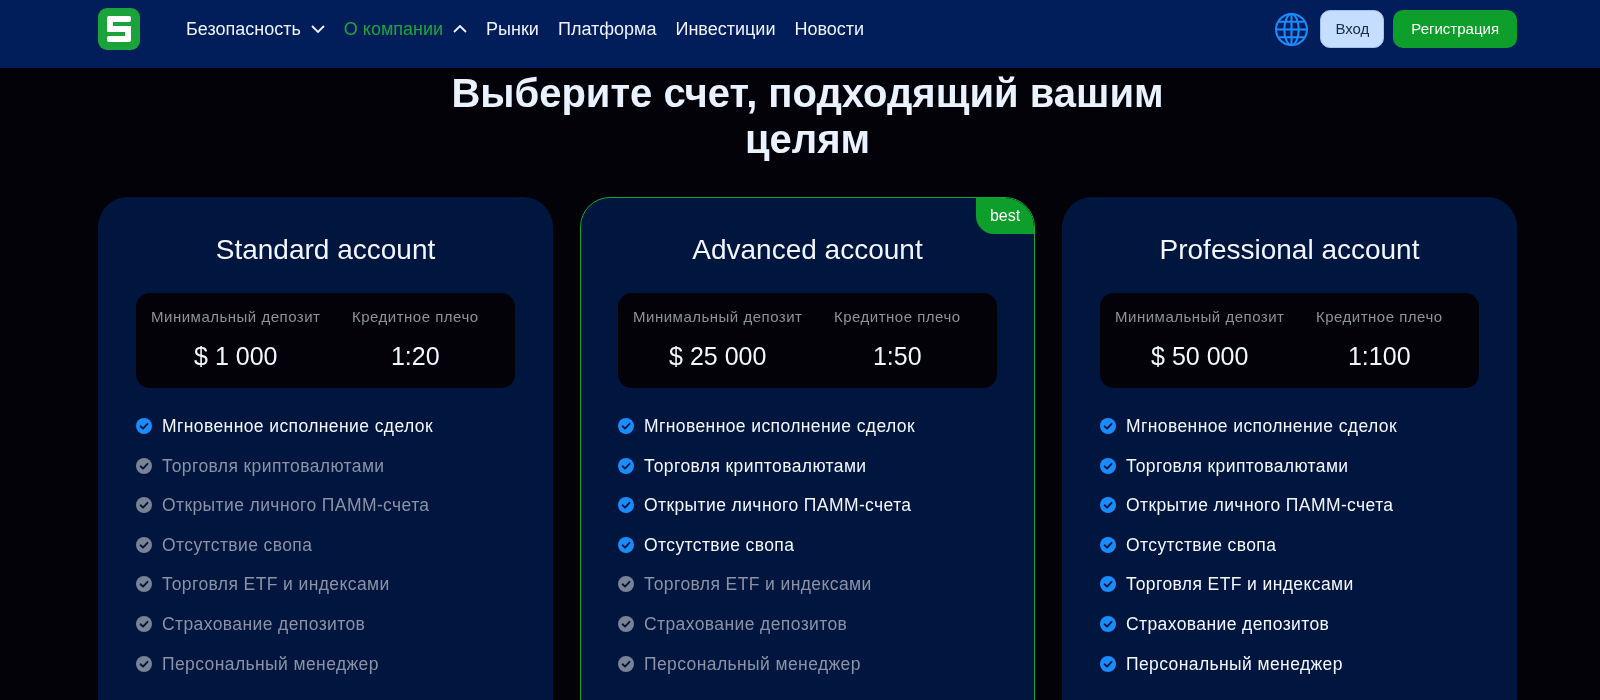  I want to click on register-button: Регистрация, so click(1455, 29).